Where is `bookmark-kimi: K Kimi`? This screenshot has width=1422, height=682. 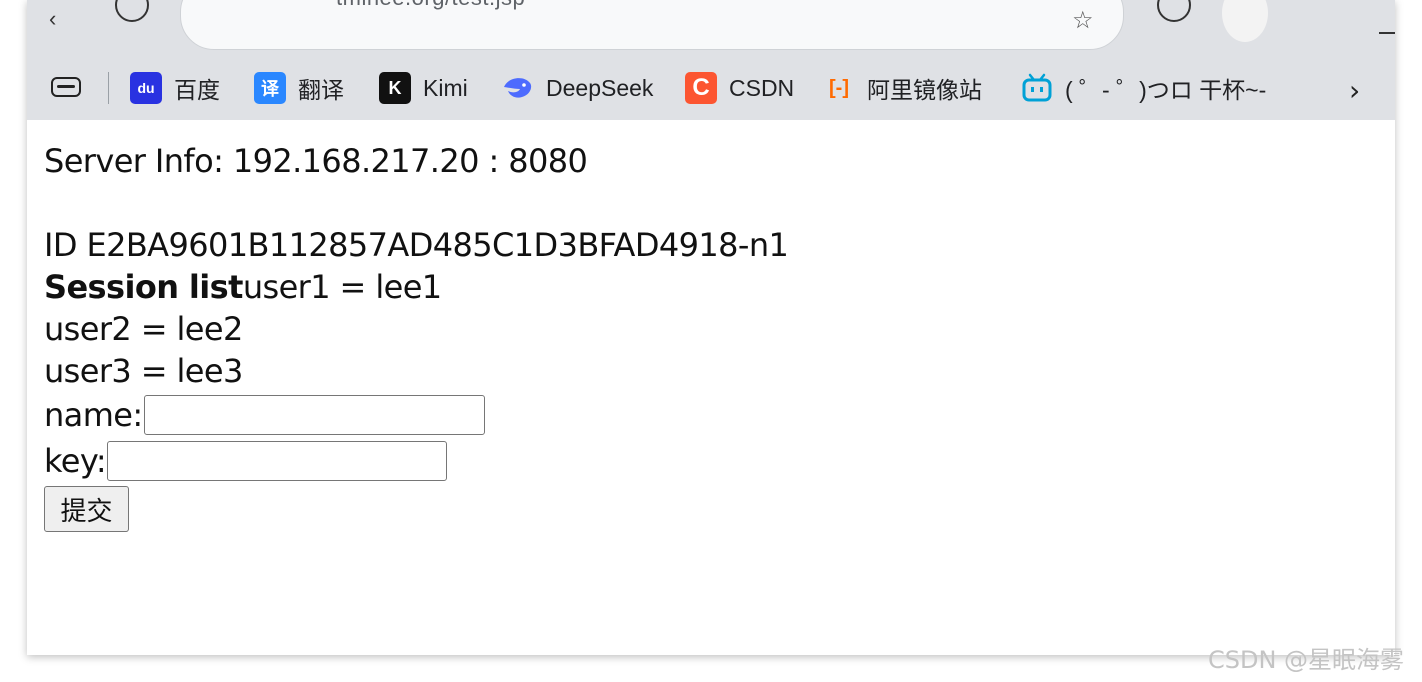 bookmark-kimi: K Kimi is located at coordinates (423, 88).